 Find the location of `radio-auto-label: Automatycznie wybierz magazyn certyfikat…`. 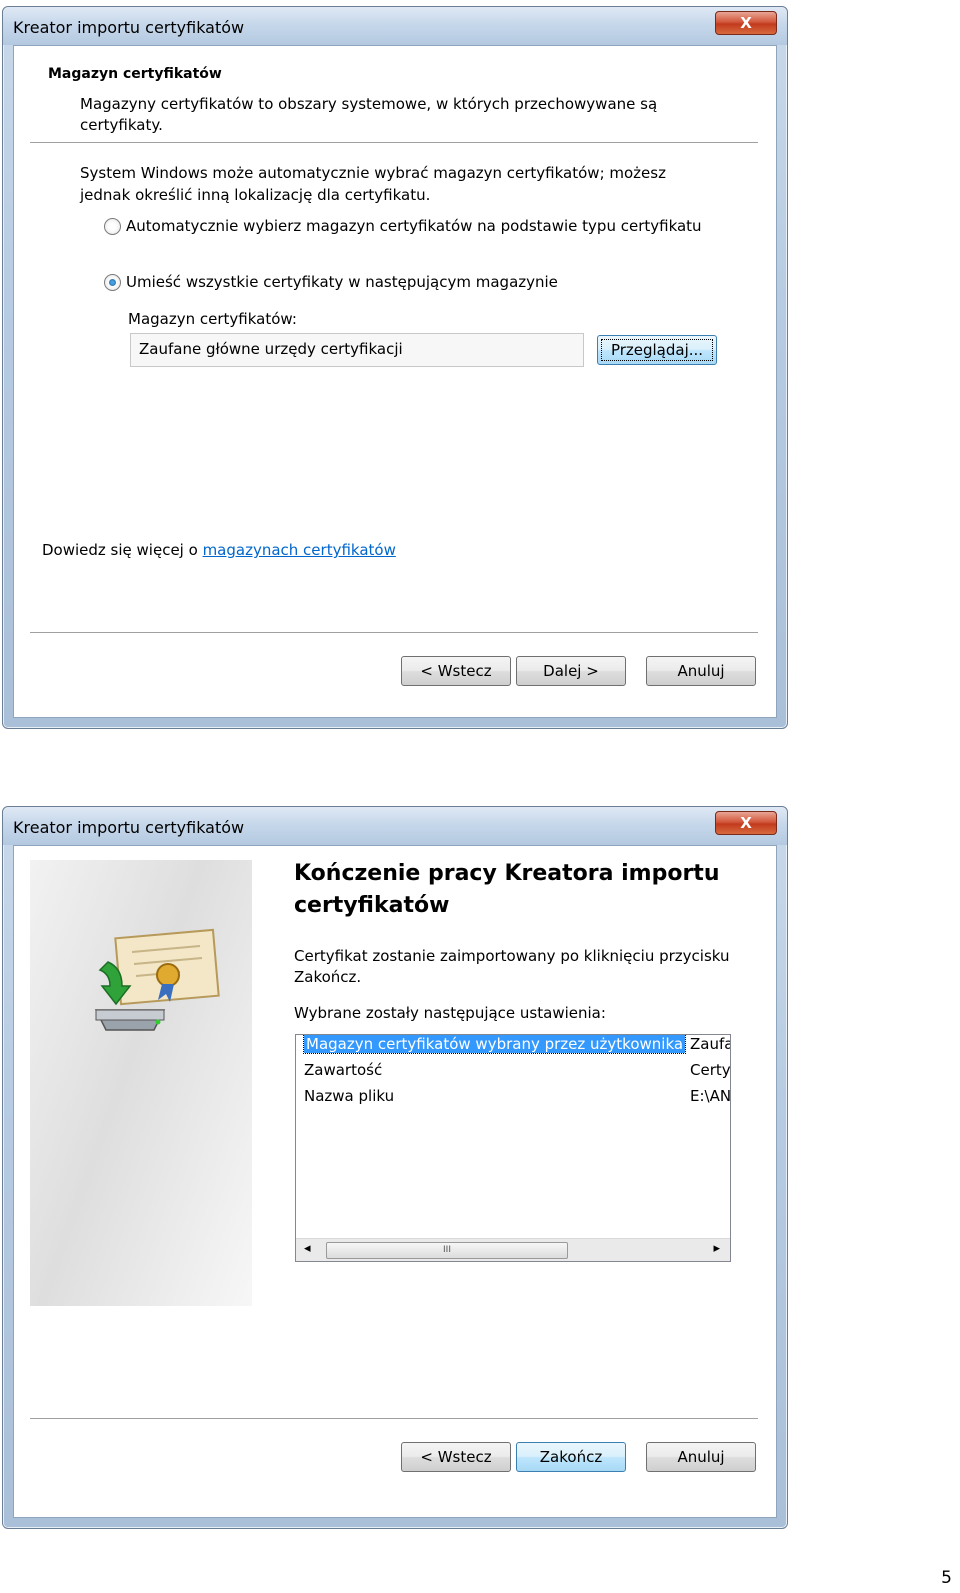

radio-auto-label: Automatycznie wybierz magazyn certyfikat… is located at coordinates (414, 226).